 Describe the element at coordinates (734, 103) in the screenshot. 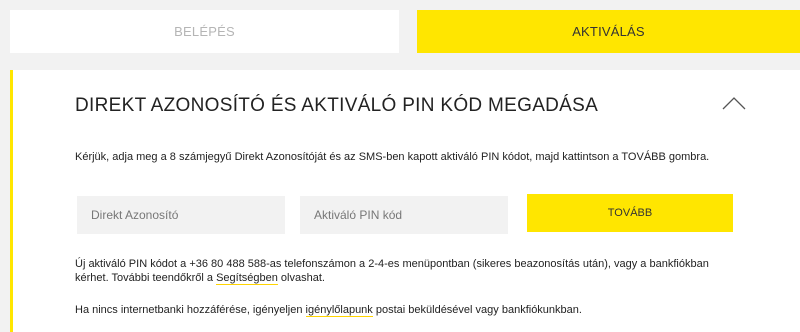

I see `chevron-up-icon` at that location.